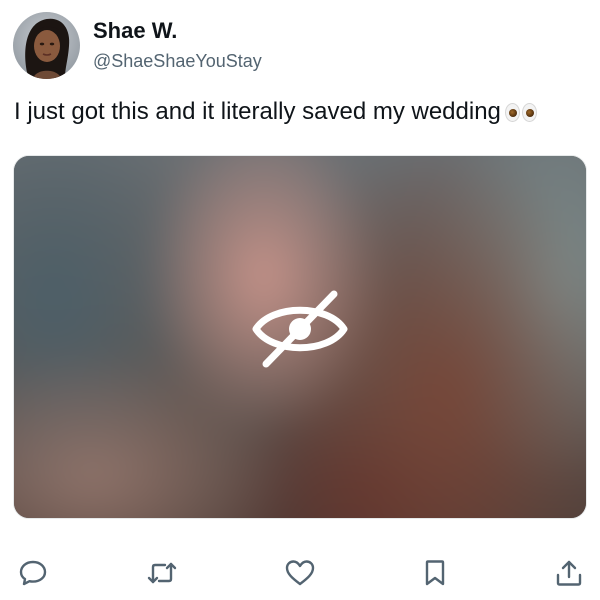  I want to click on share-button, so click(569, 573).